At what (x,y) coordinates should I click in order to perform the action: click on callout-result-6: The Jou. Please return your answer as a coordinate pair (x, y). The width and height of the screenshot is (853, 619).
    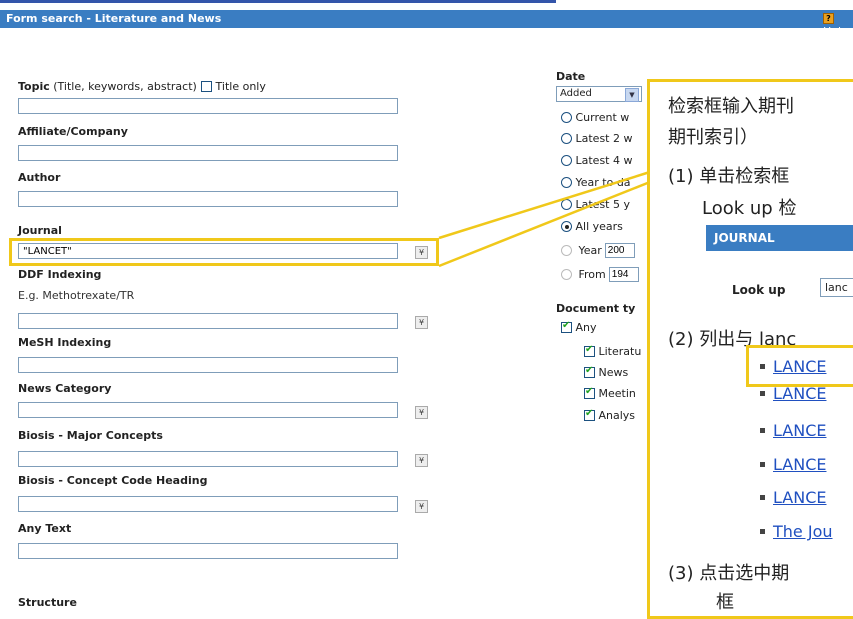
    Looking at the image, I should click on (796, 531).